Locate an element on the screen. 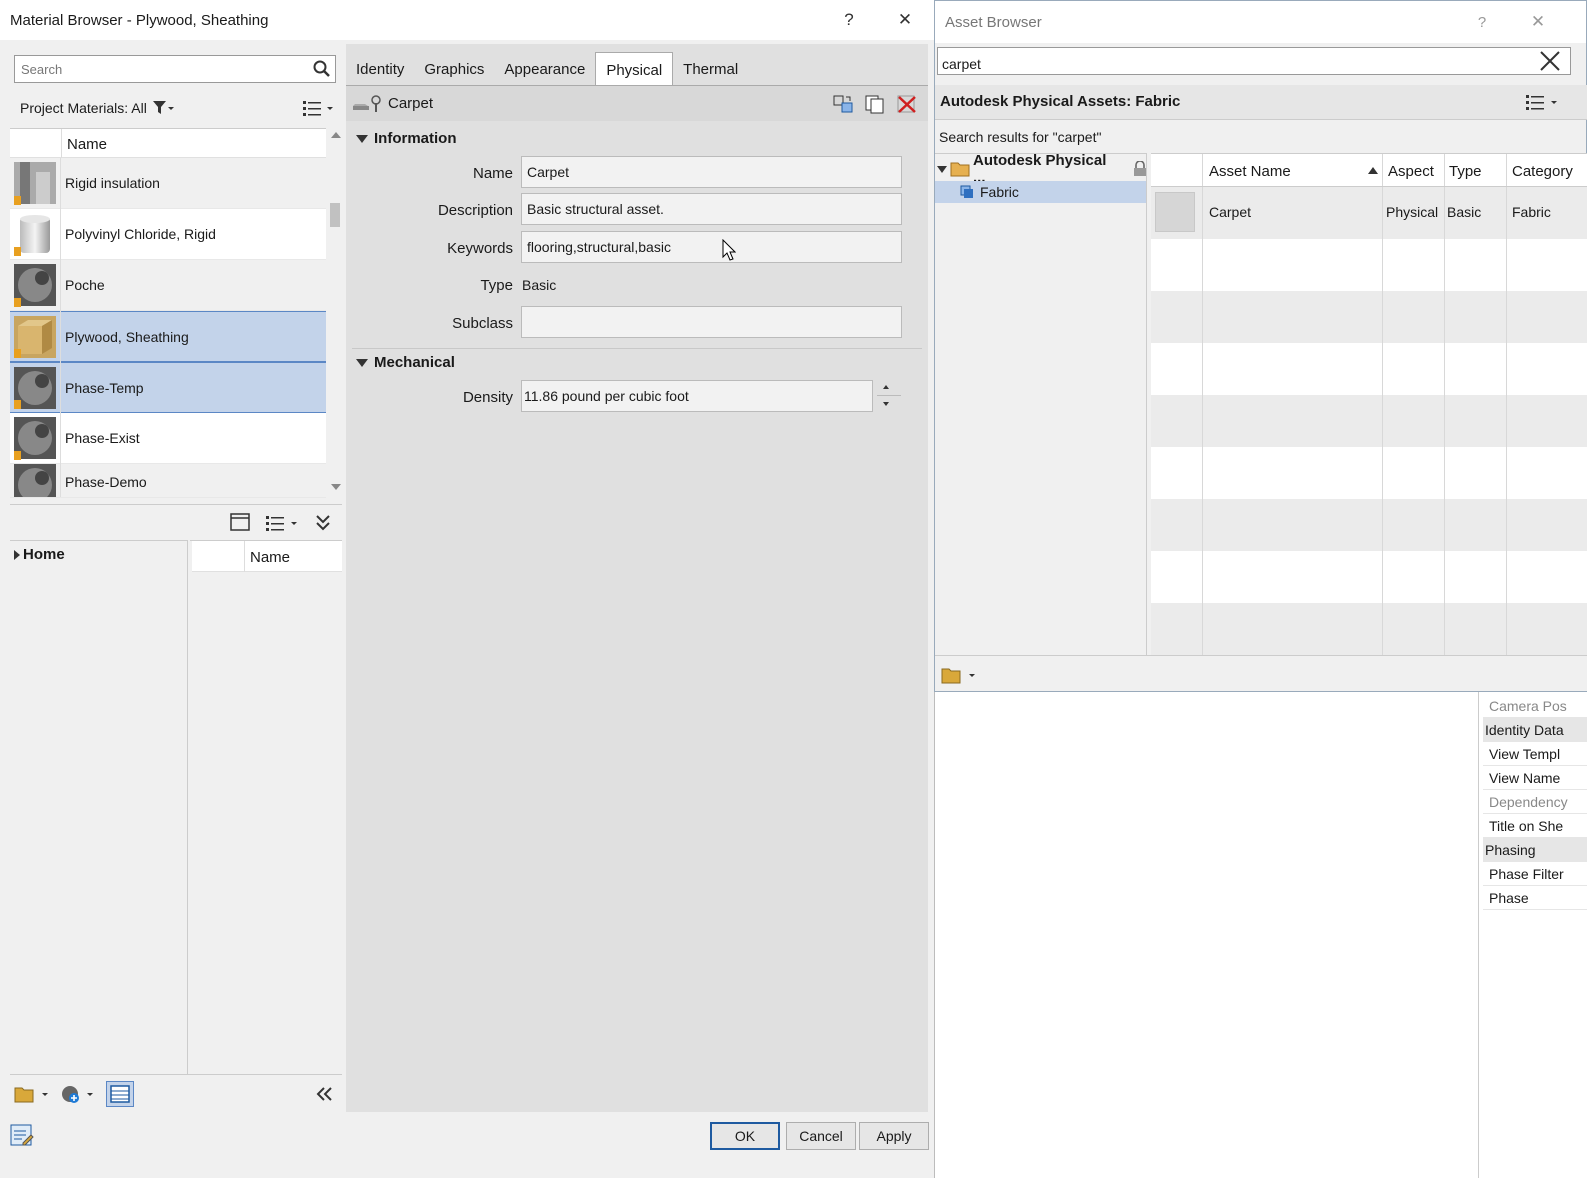  tab-appearance: Appearance is located at coordinates (544, 69).